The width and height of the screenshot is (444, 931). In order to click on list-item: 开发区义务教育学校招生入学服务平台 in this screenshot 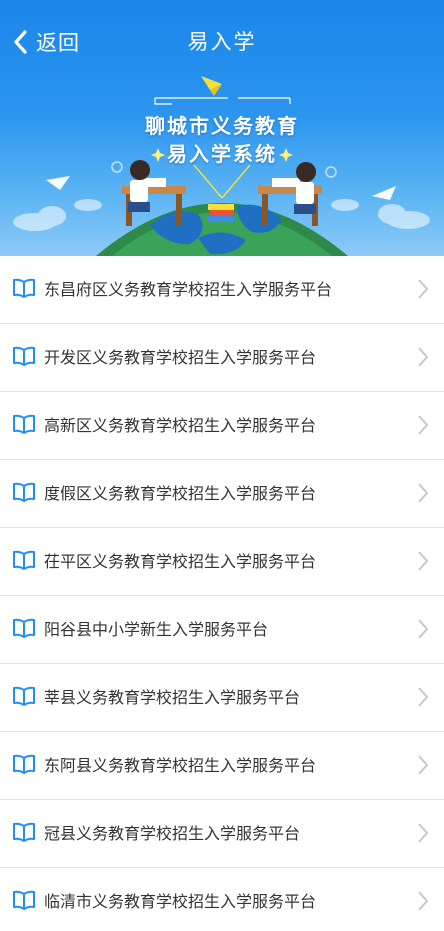, I will do `click(222, 358)`.